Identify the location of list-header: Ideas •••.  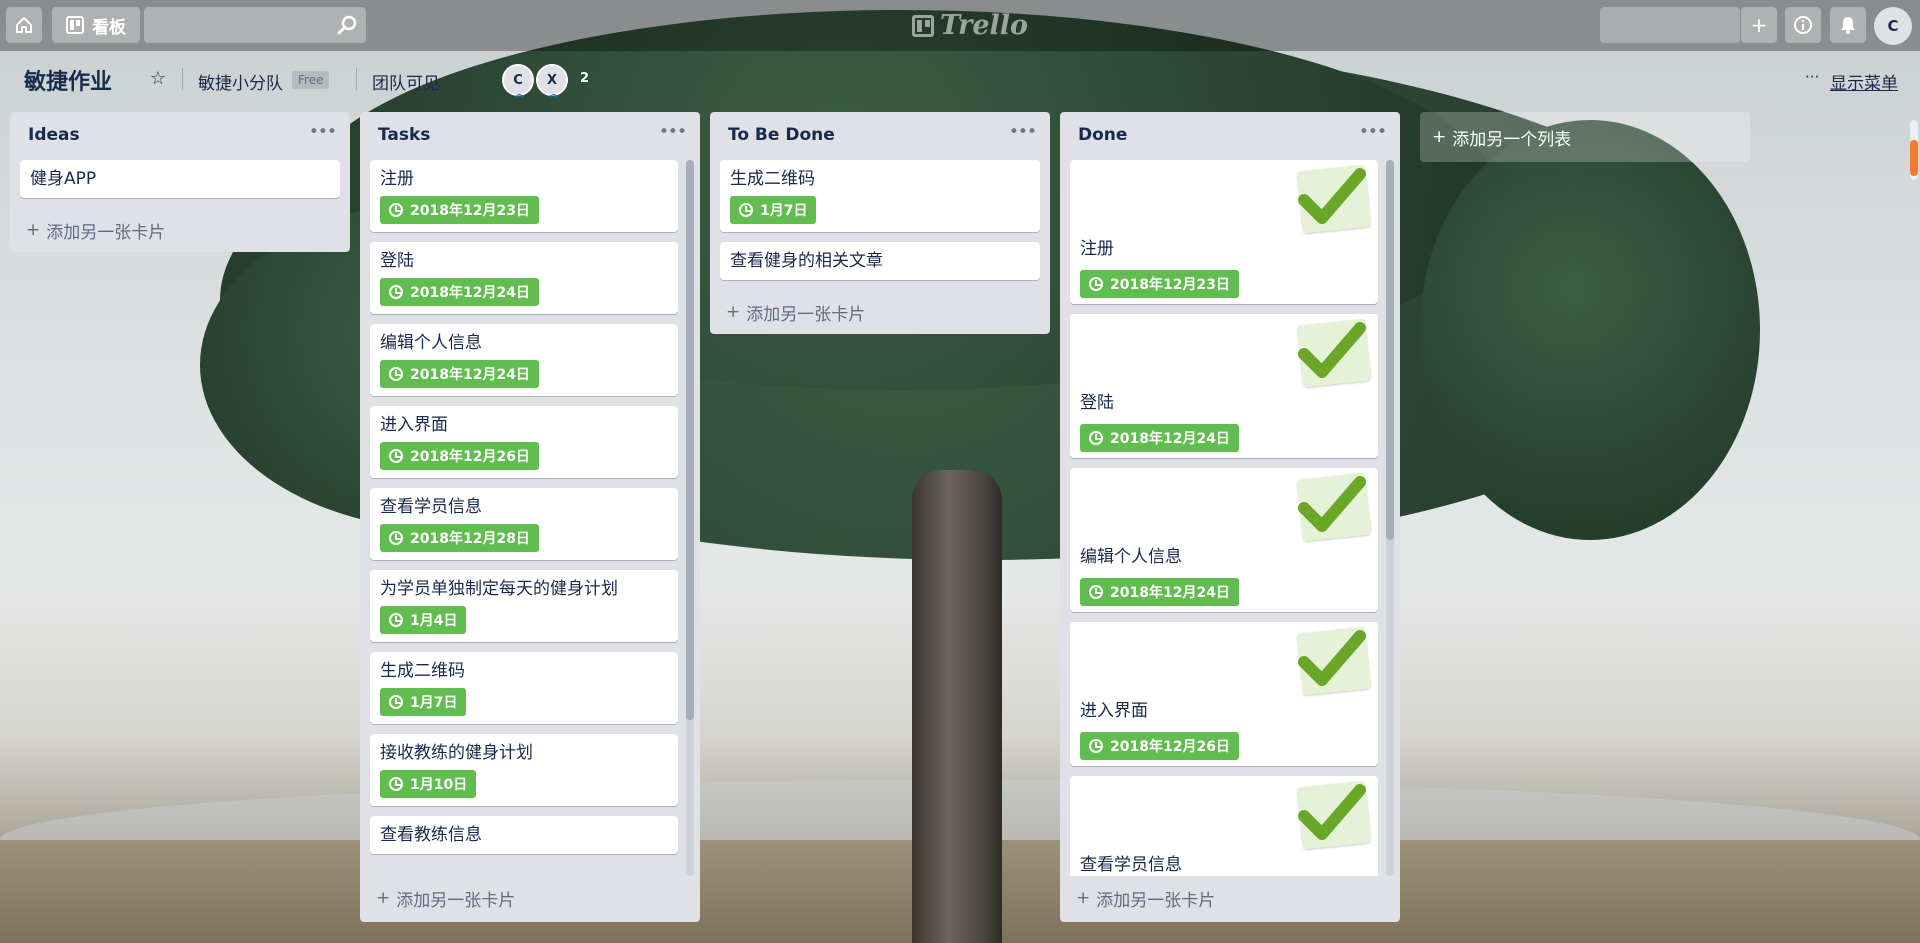
(180, 136).